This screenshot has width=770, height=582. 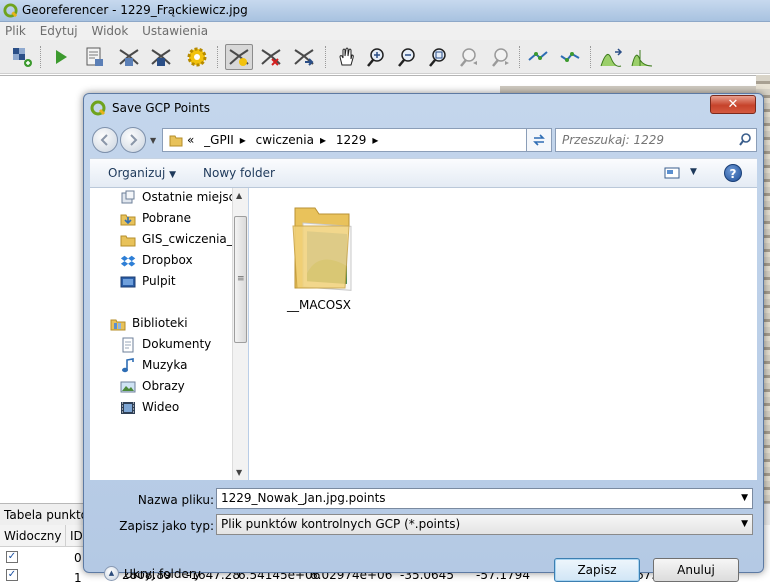 What do you see at coordinates (341, 524) in the screenshot?
I see `filetype-value: Plik punktów kontrolnych GCP (*.points)` at bounding box center [341, 524].